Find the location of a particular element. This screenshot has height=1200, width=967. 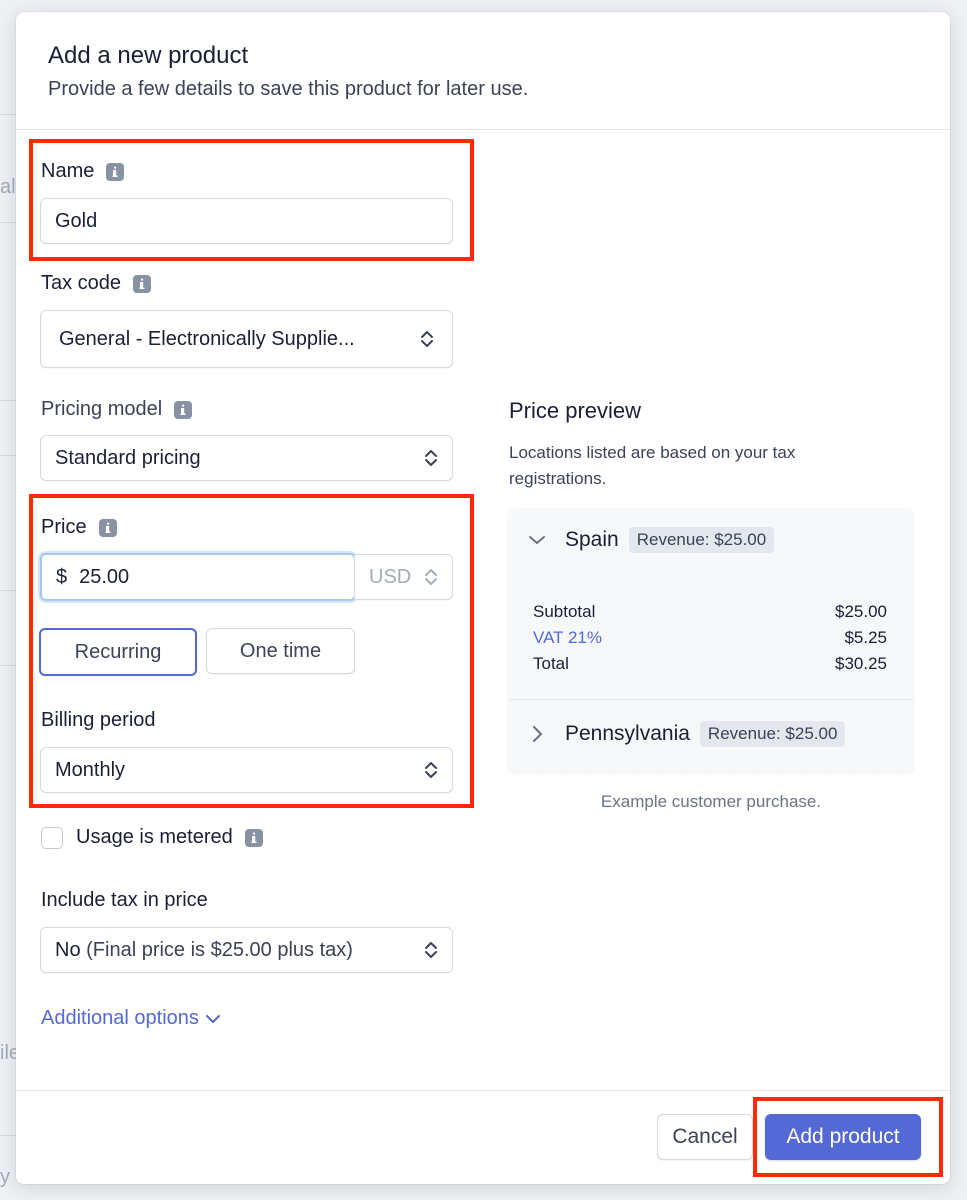

include-tax-value: No (Final price is $25.00 plus tax) is located at coordinates (204, 950).